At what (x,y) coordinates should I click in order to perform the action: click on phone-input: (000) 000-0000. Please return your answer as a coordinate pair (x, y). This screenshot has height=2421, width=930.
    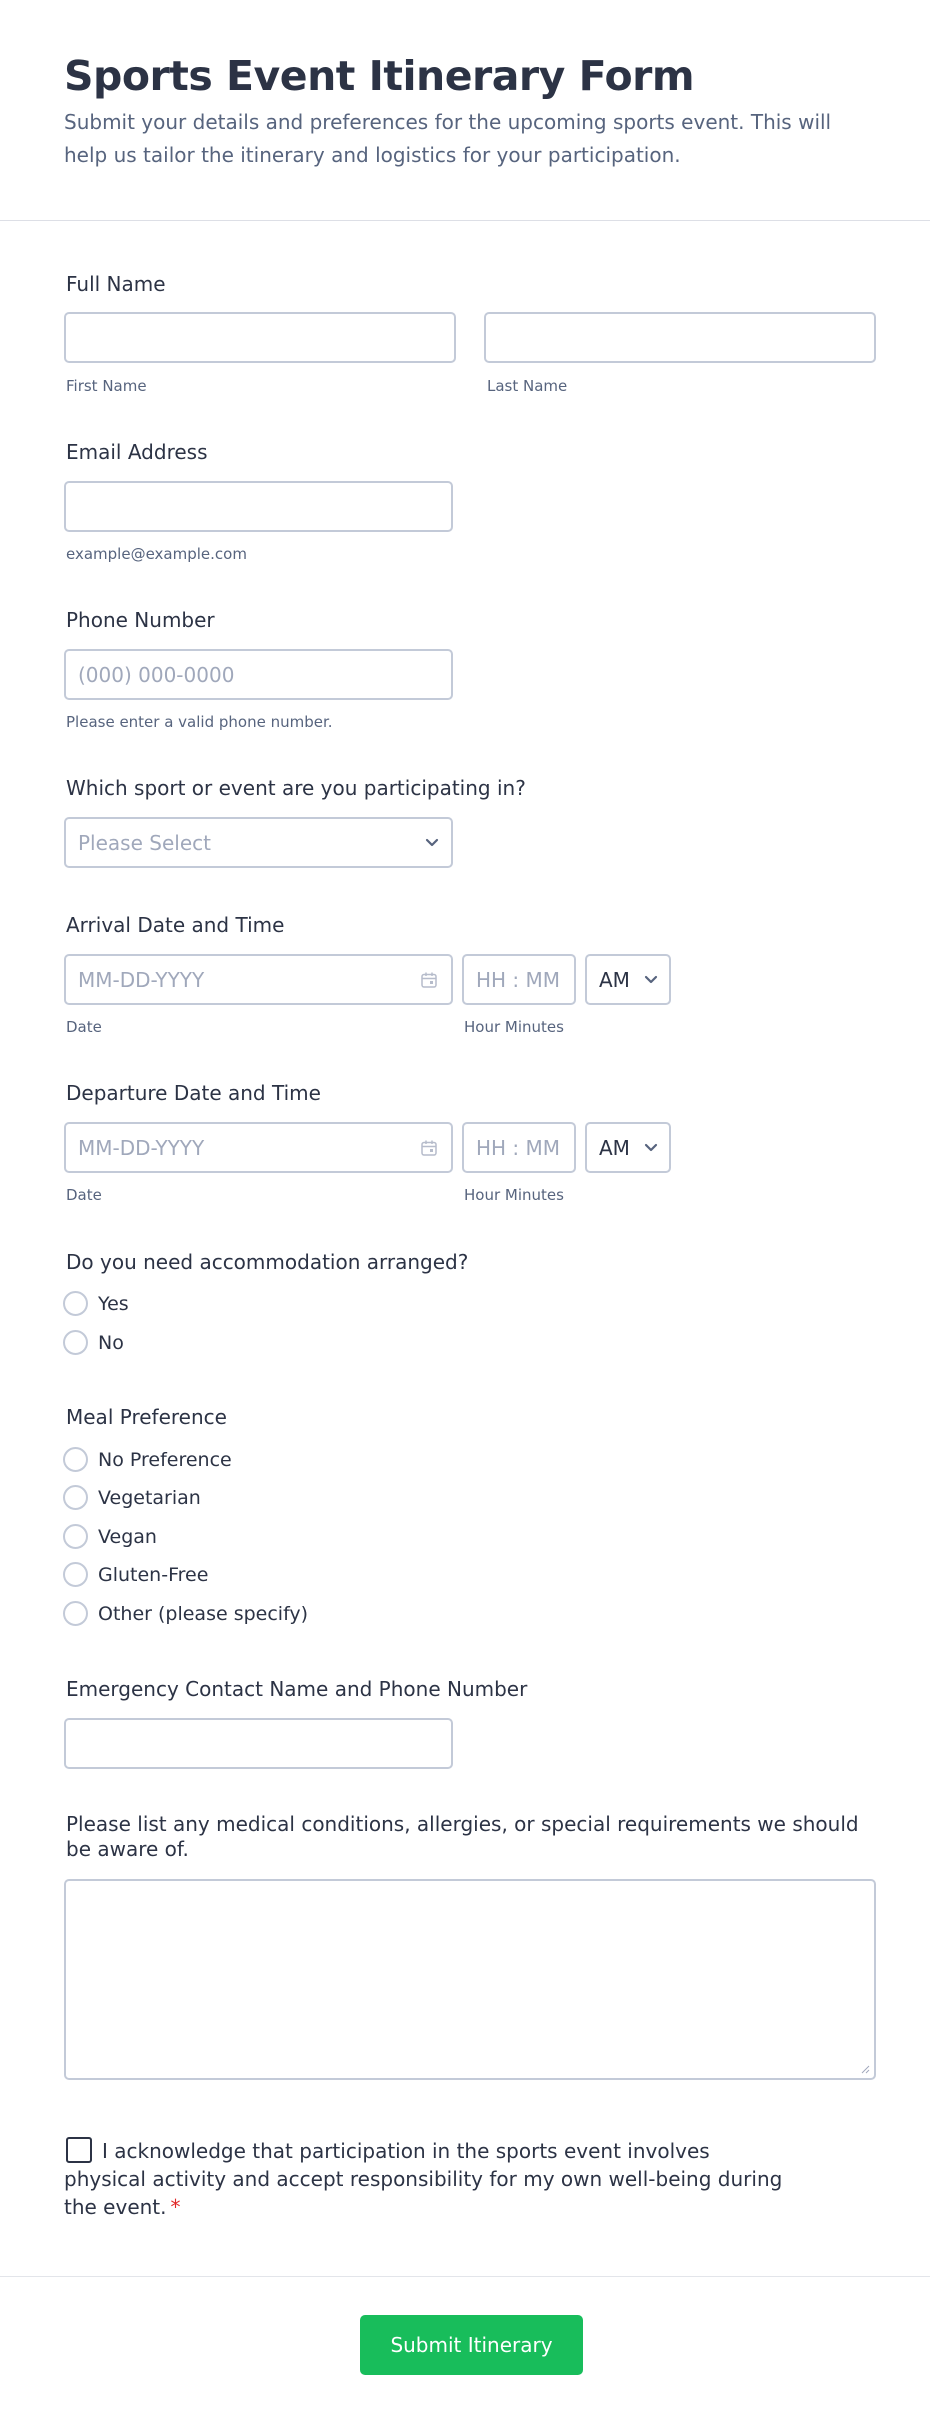
    Looking at the image, I should click on (258, 674).